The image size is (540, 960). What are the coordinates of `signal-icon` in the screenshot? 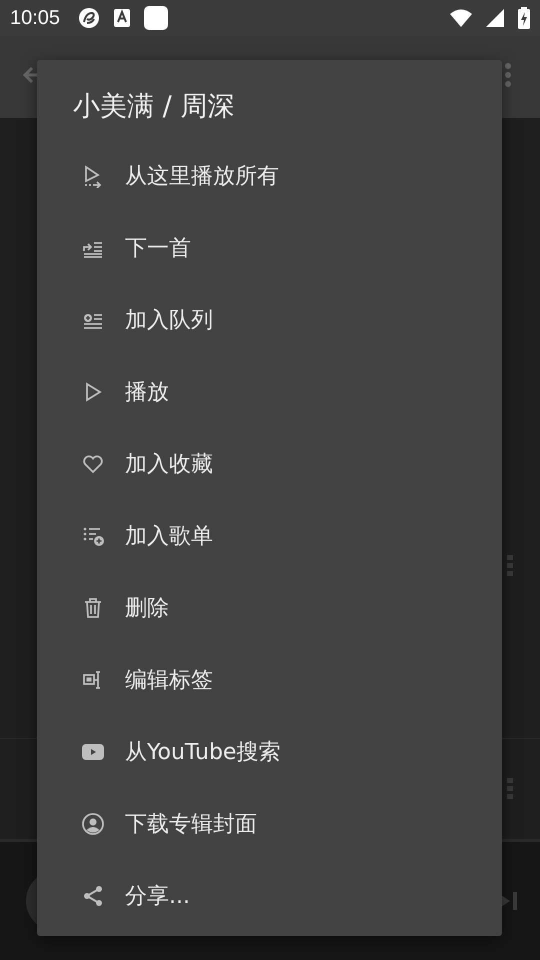 It's located at (495, 18).